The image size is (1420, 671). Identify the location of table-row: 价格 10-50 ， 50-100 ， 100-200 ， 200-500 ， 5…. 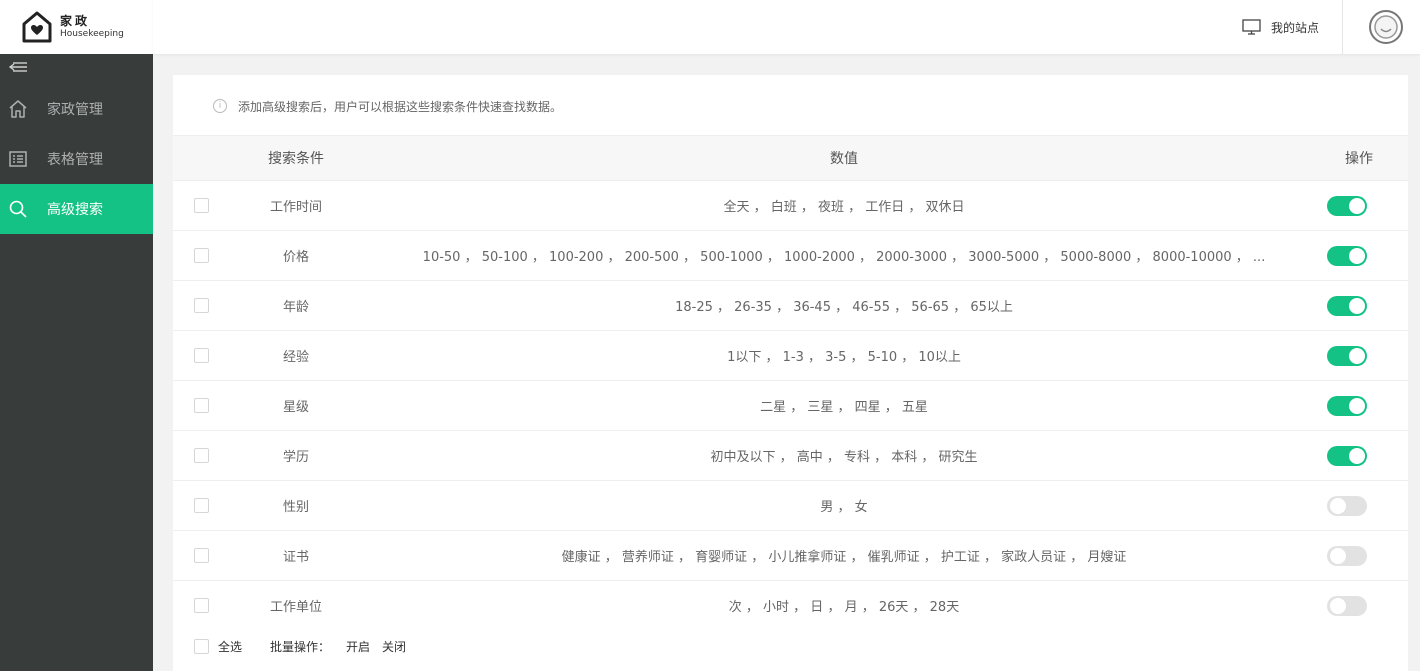
(790, 256).